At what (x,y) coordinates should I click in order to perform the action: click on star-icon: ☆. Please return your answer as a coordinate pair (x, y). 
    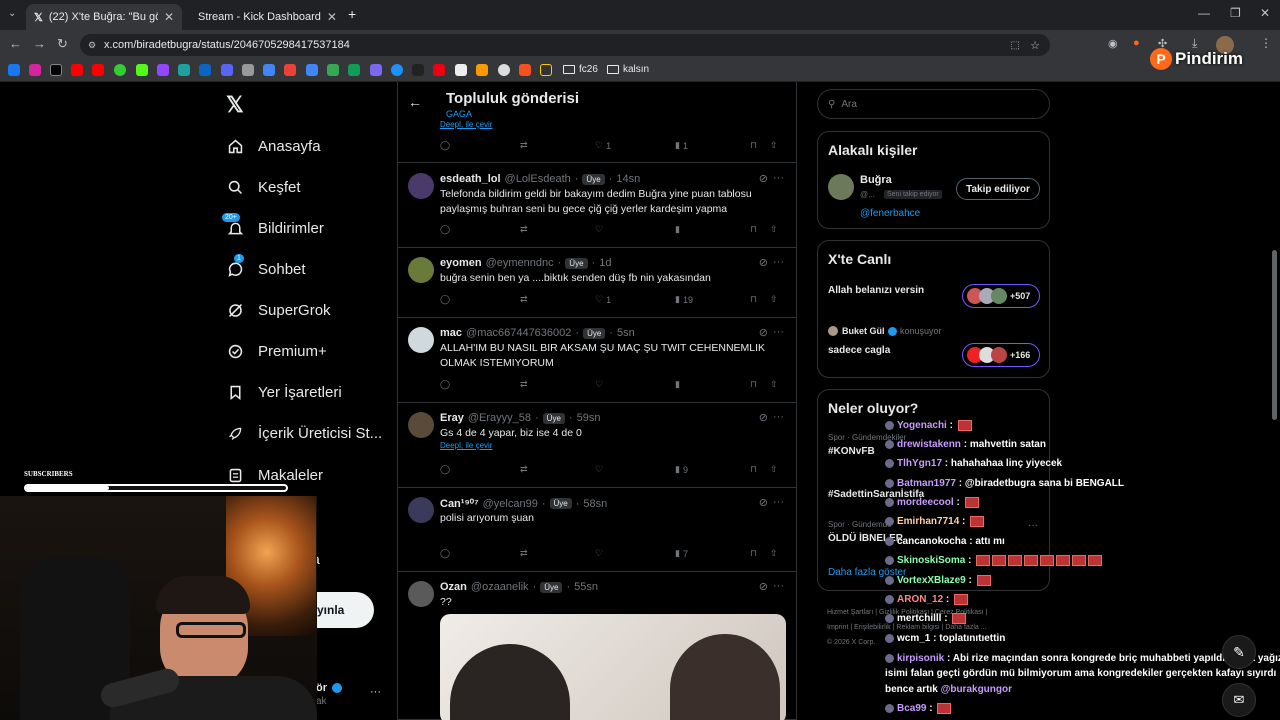
    Looking at the image, I should click on (1035, 45).